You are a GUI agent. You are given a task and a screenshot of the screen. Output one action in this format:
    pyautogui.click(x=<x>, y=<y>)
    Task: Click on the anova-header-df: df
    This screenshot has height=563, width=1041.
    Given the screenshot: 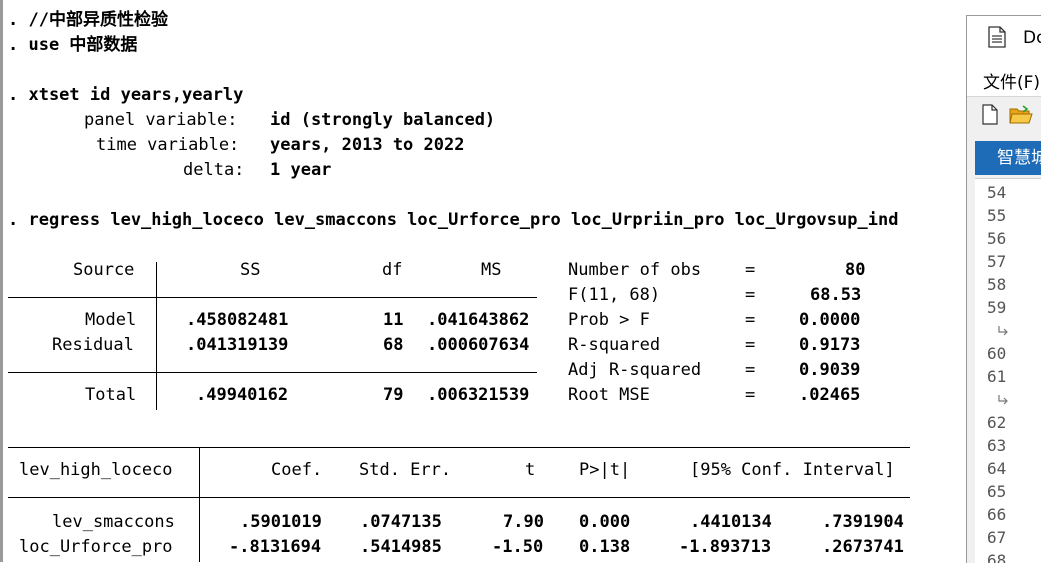 What is the action you would take?
    pyautogui.click(x=392, y=270)
    